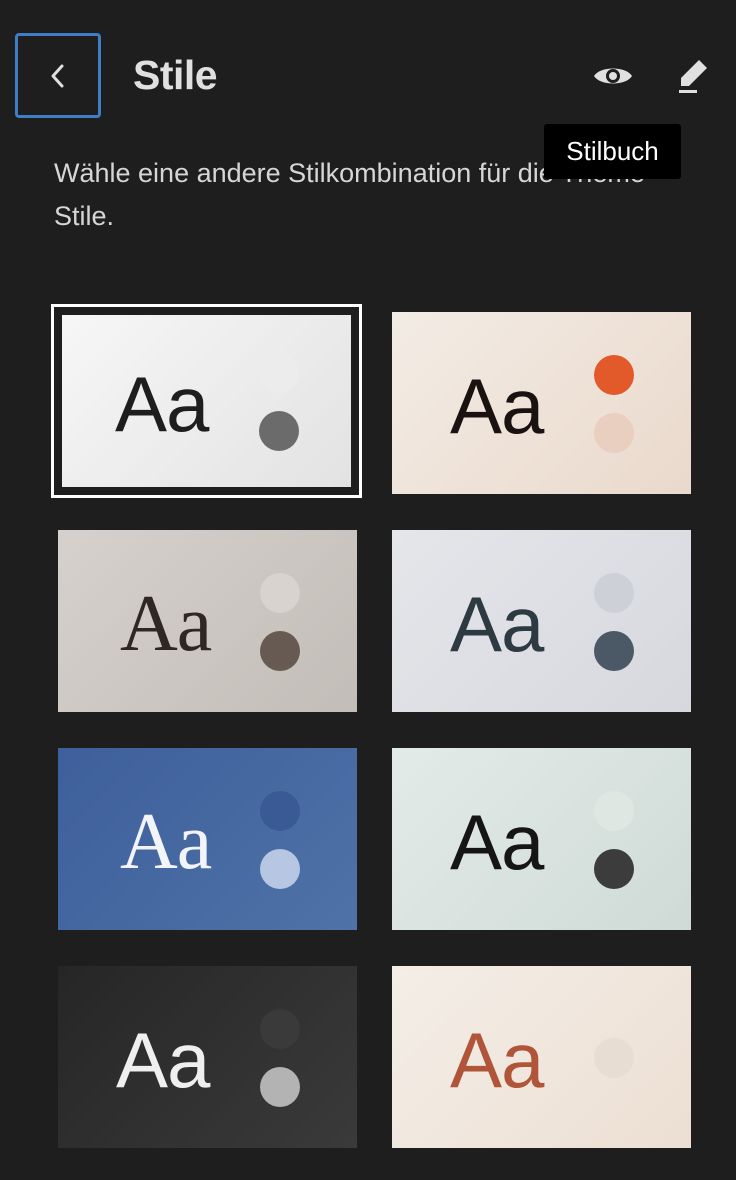  I want to click on style-variation-5: Aa, so click(207, 839).